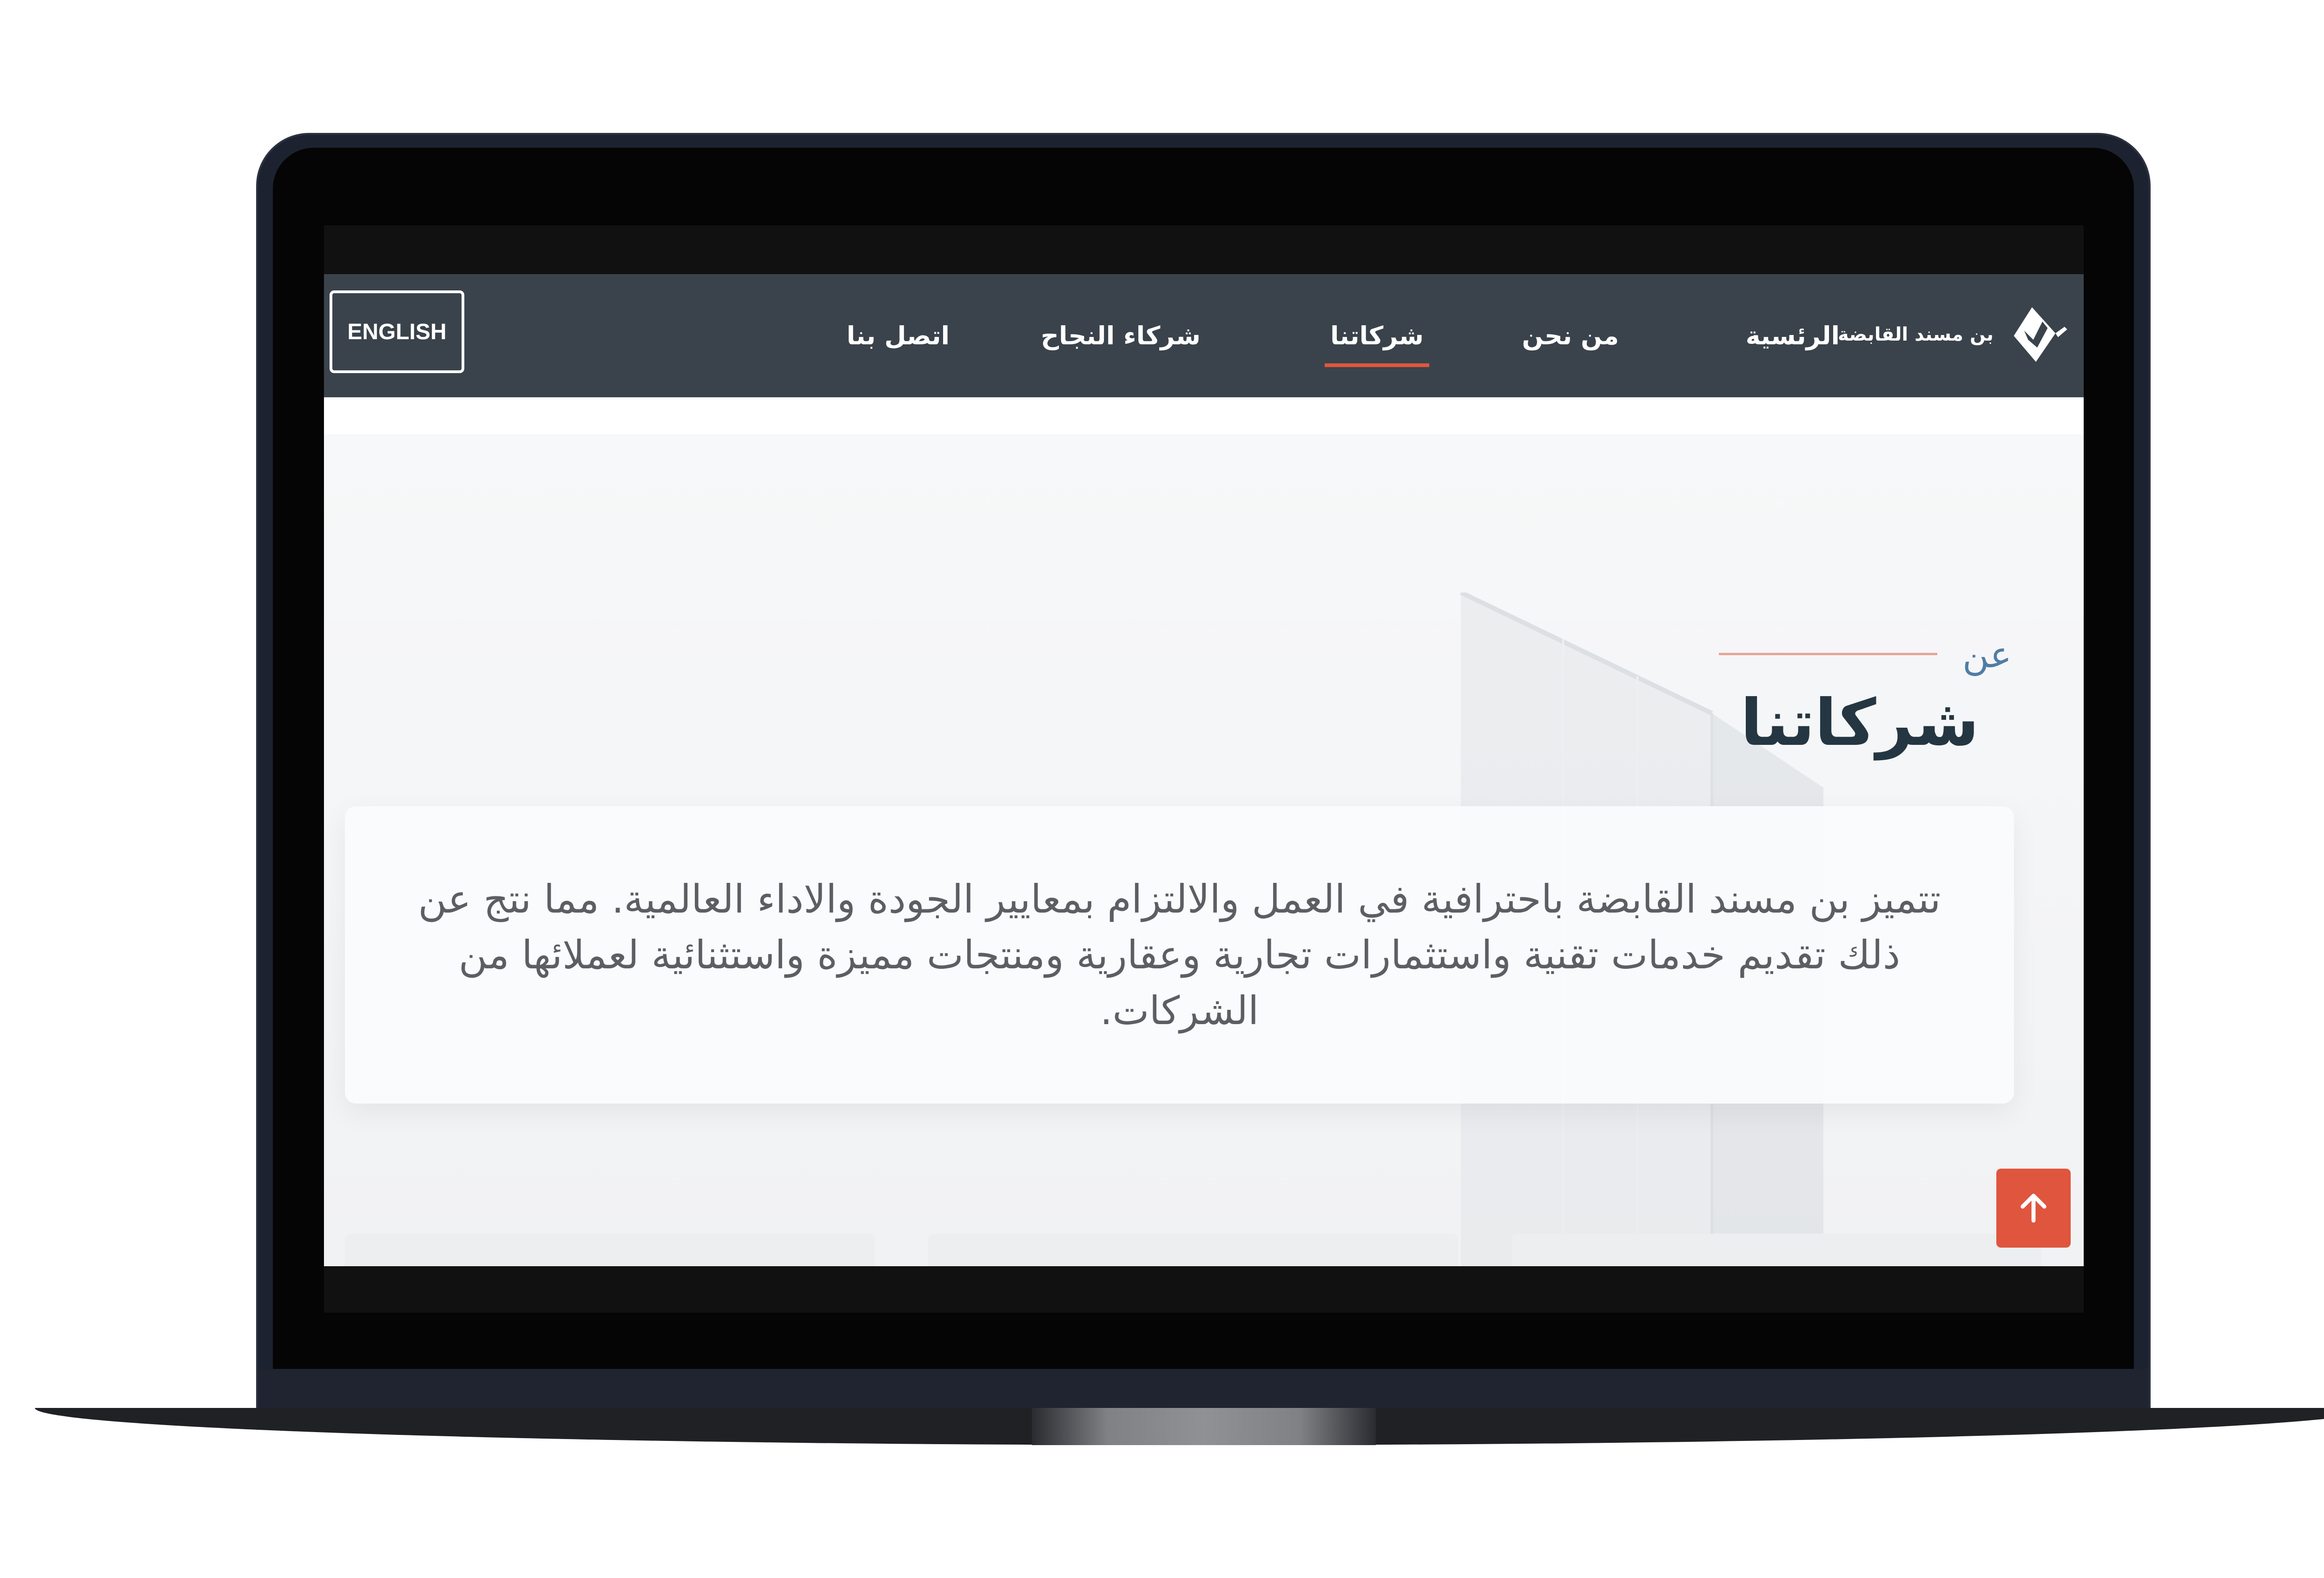 This screenshot has width=2324, height=1578. What do you see at coordinates (1916, 334) in the screenshot?
I see `logo-text: بن مسند القابضة` at bounding box center [1916, 334].